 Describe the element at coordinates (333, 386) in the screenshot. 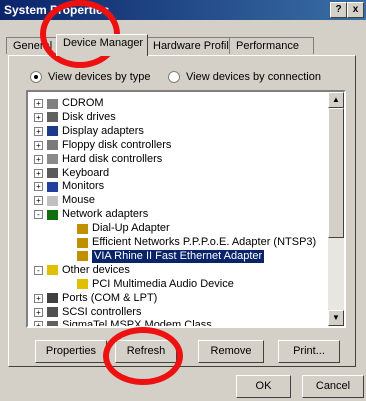

I see `cancel-button: Cancel` at that location.